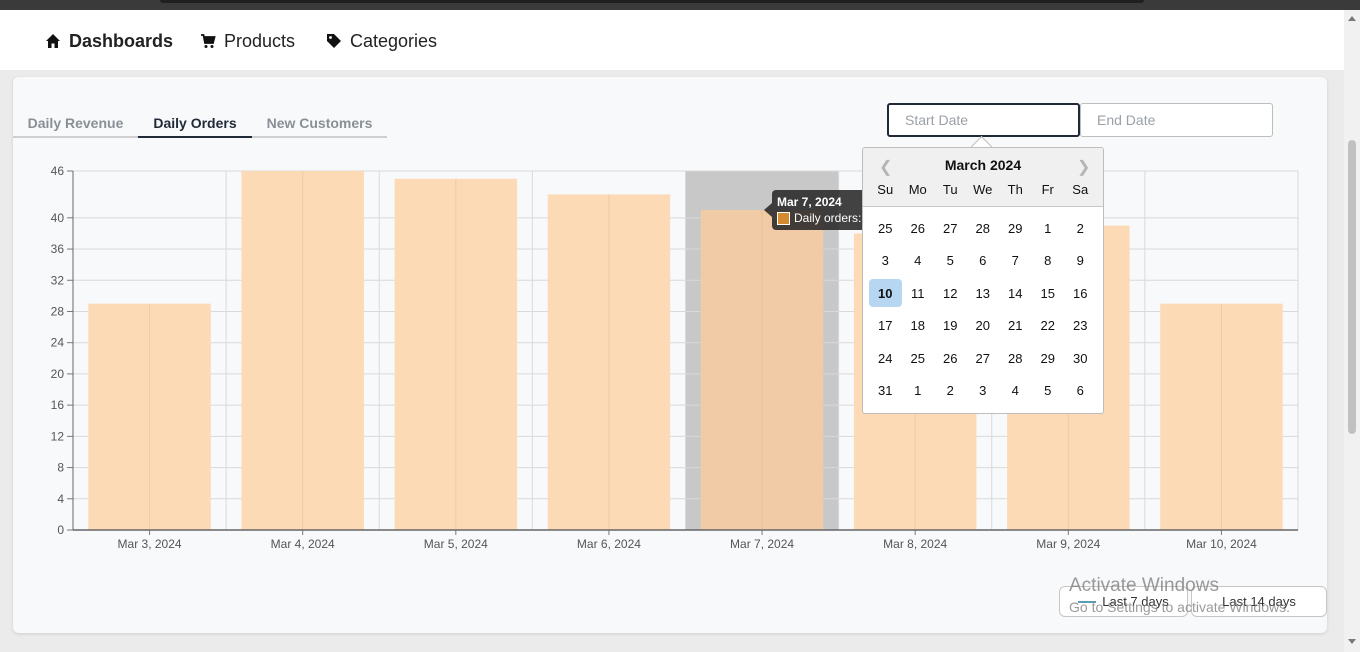 This screenshot has height=652, width=1360. I want to click on y-tick-label: 16, so click(58, 405).